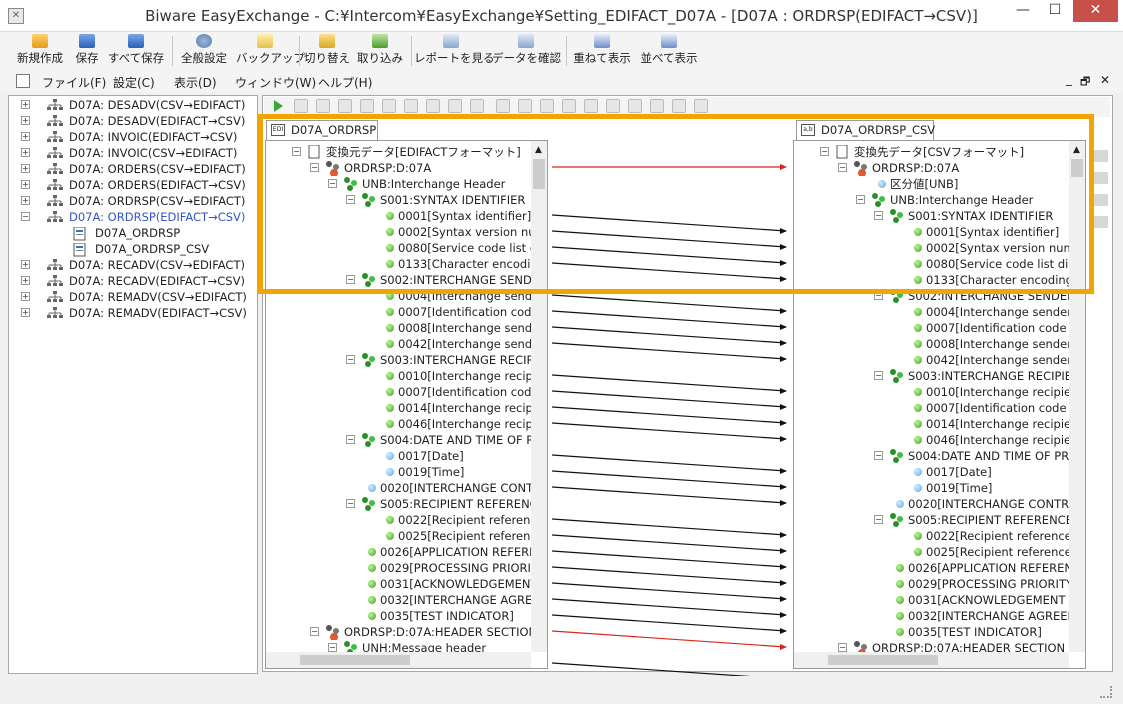 The height and width of the screenshot is (704, 1123). I want to click on mdi-restore-button: 🗗, so click(1085, 82).